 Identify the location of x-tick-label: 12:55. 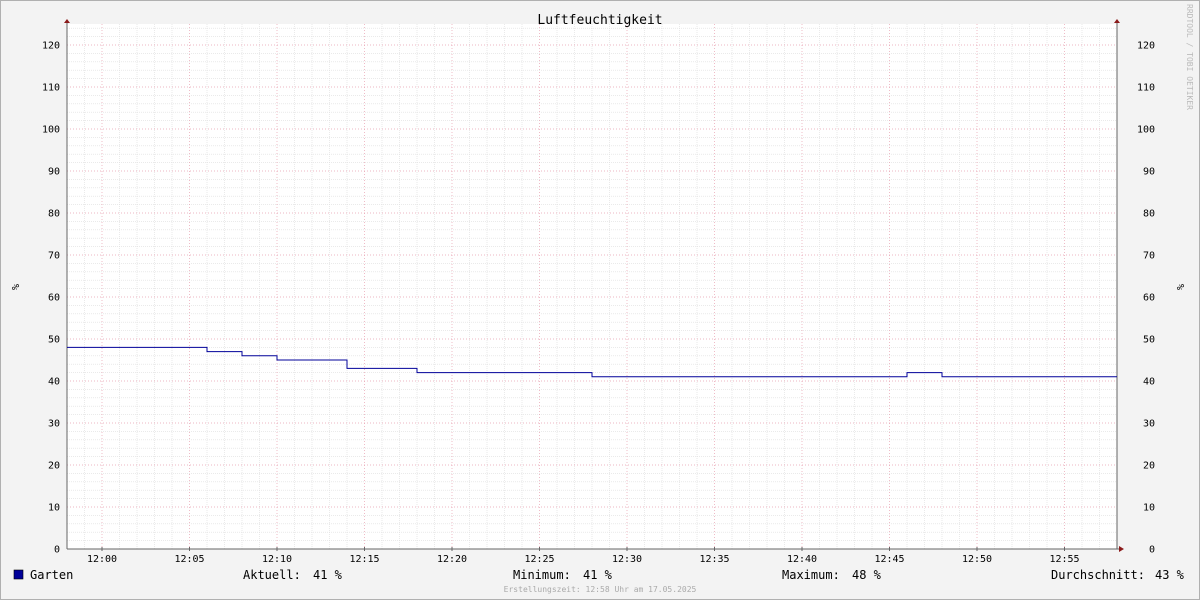
(1064, 559).